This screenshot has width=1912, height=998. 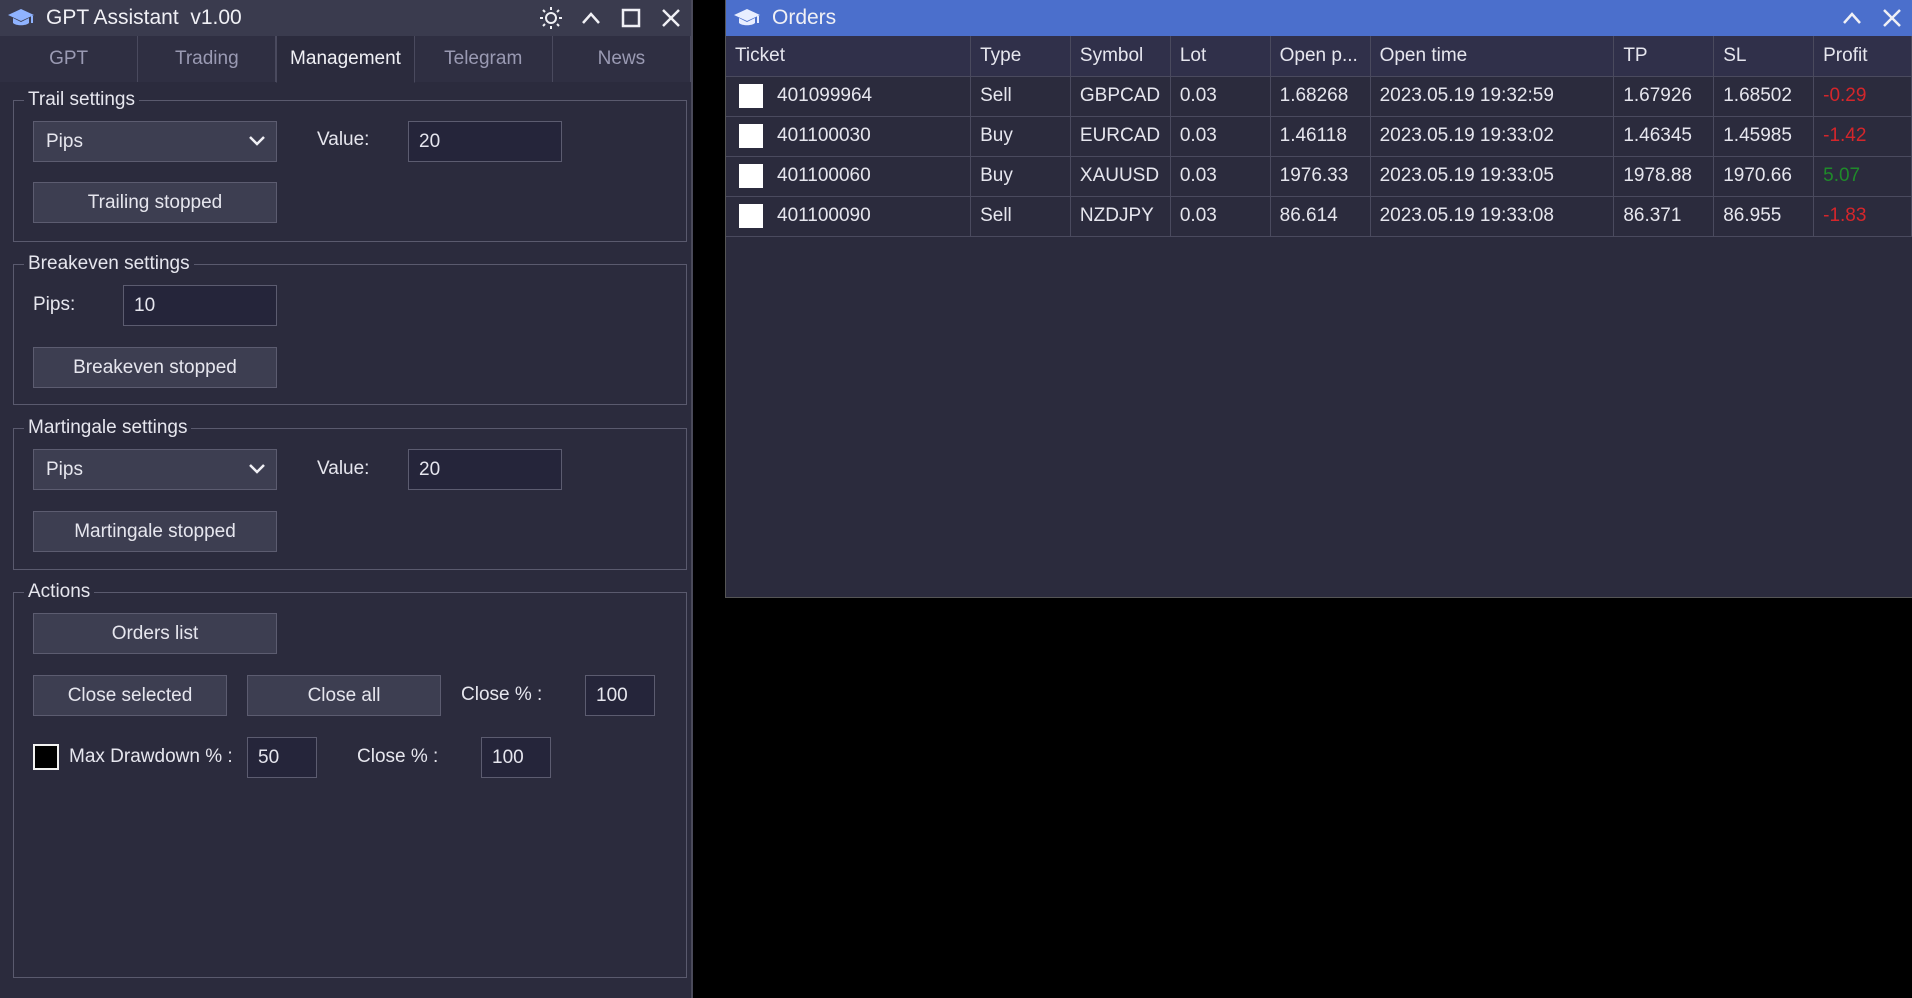 I want to click on column-header-tp: TP, so click(x=1664, y=56).